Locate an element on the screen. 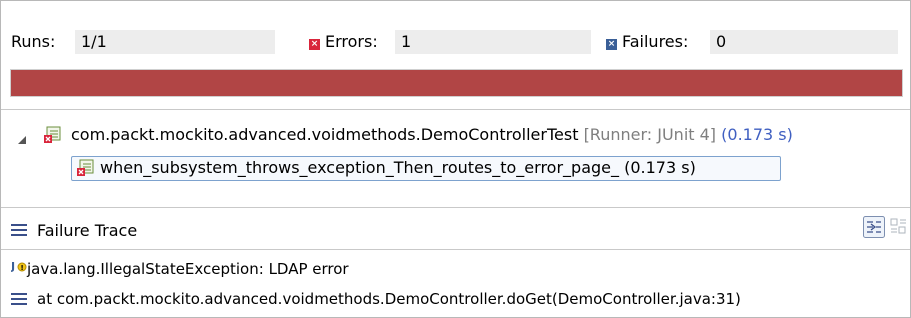 This screenshot has height=318, width=911. failures-label: Failures: is located at coordinates (655, 41).